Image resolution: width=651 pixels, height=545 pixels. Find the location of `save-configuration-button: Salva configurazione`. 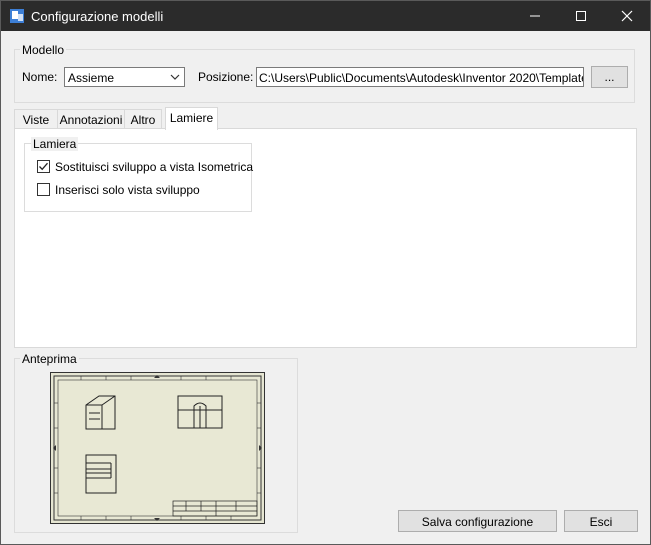

save-configuration-button: Salva configurazione is located at coordinates (477, 521).